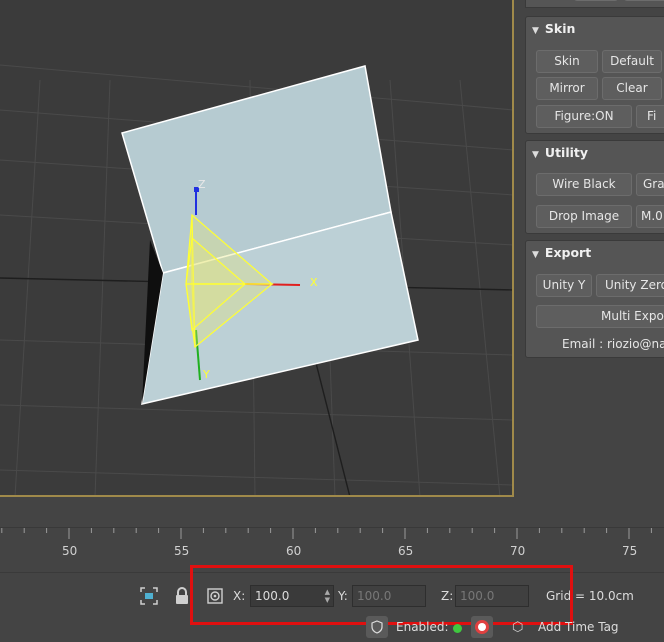  What do you see at coordinates (650, 116) in the screenshot?
I see `fi-button: Fi` at bounding box center [650, 116].